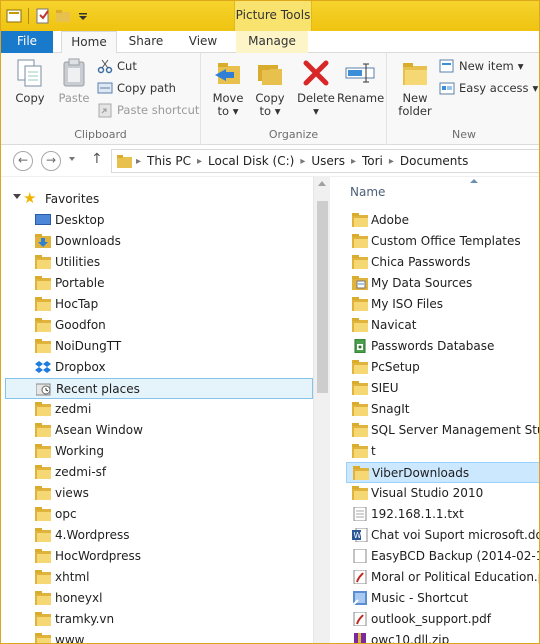 This screenshot has width=540, height=644. I want to click on file-item-label: Adobe, so click(390, 220).